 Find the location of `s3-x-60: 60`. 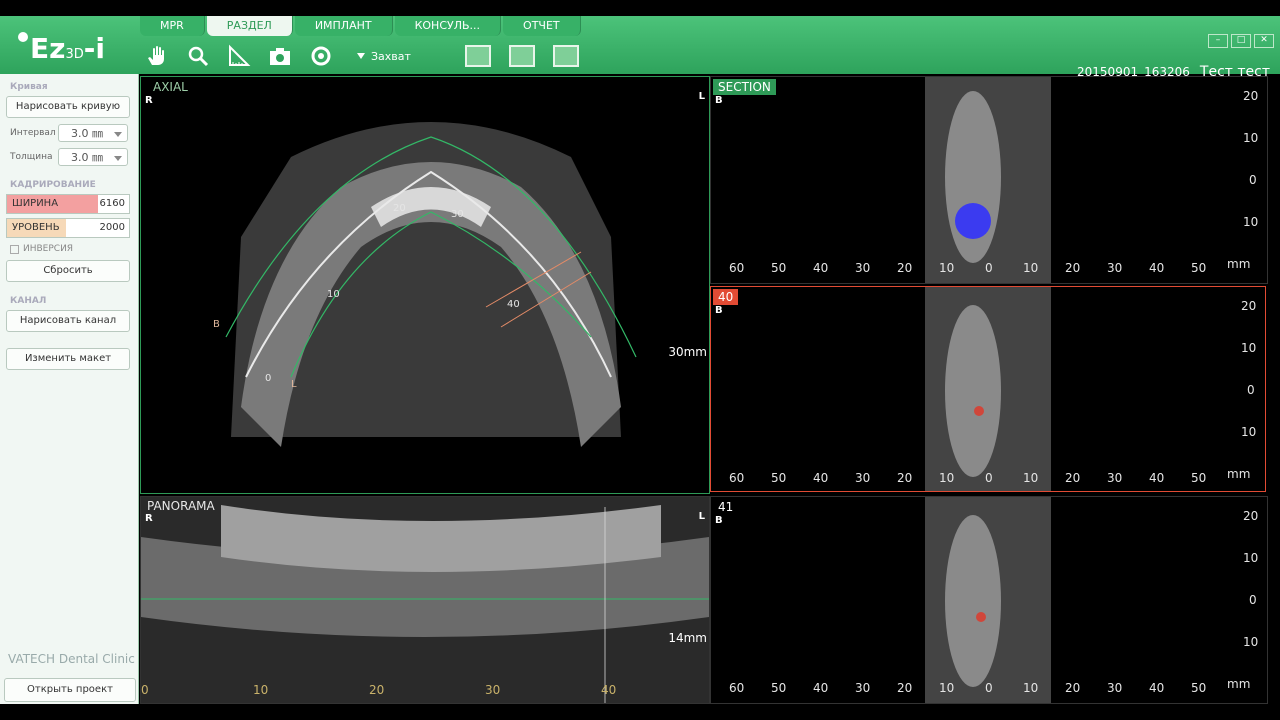

s3-x-60: 60 is located at coordinates (737, 688).